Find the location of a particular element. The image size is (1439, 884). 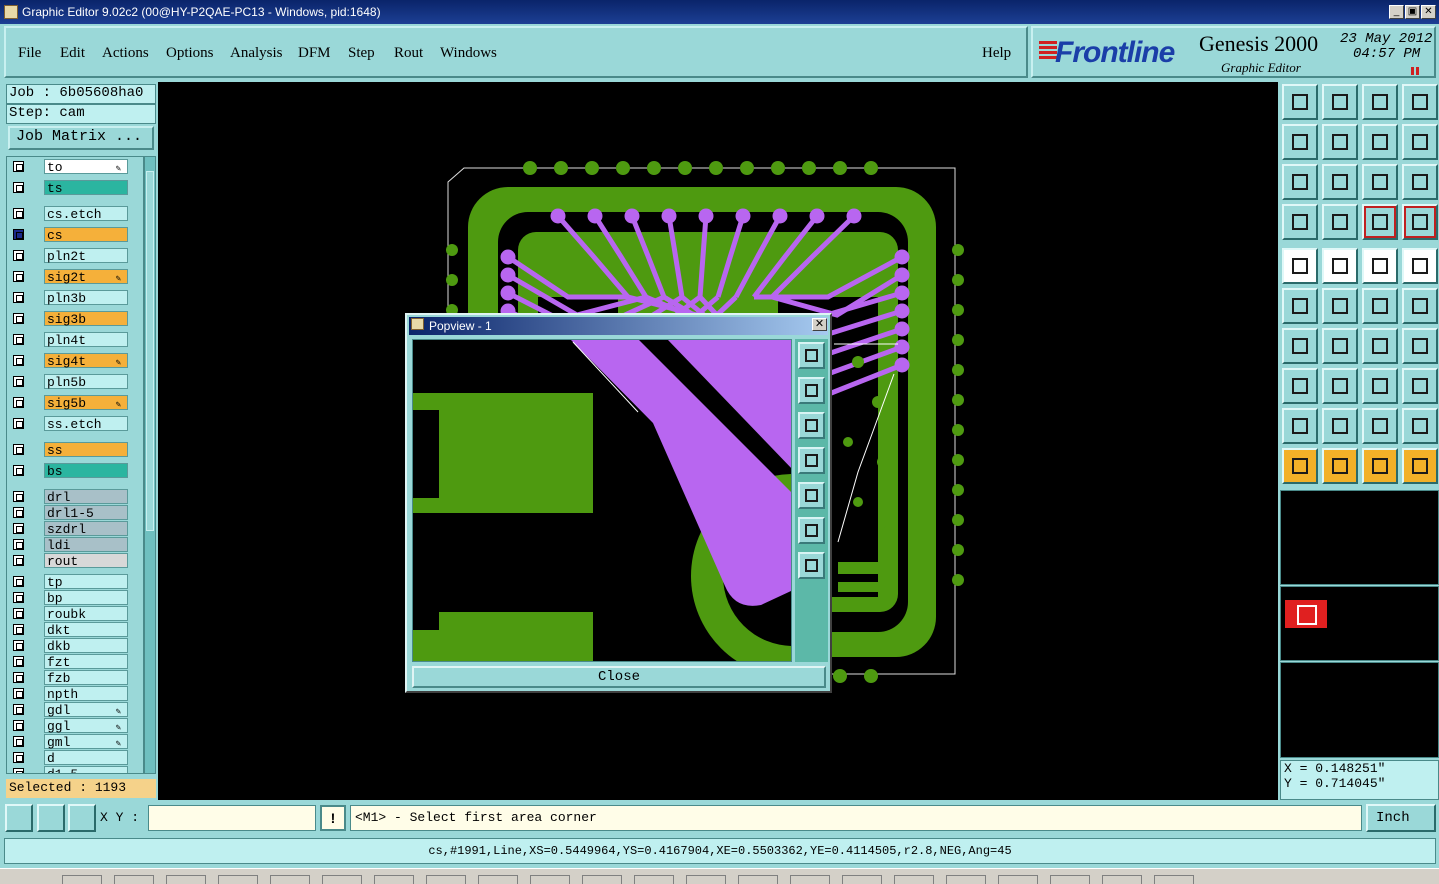

layer-row-bs: bs is located at coordinates (75, 471).